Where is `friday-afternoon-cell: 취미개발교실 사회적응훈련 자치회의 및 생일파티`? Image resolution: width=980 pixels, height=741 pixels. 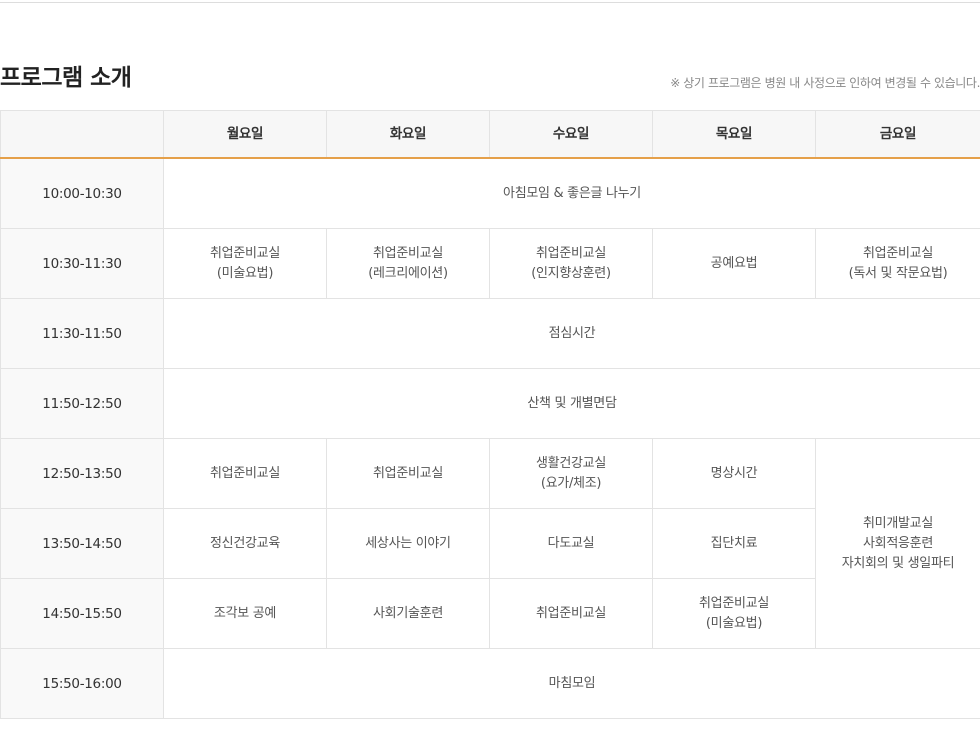 friday-afternoon-cell: 취미개발교실 사회적응훈련 자치회의 및 생일파티 is located at coordinates (897, 543).